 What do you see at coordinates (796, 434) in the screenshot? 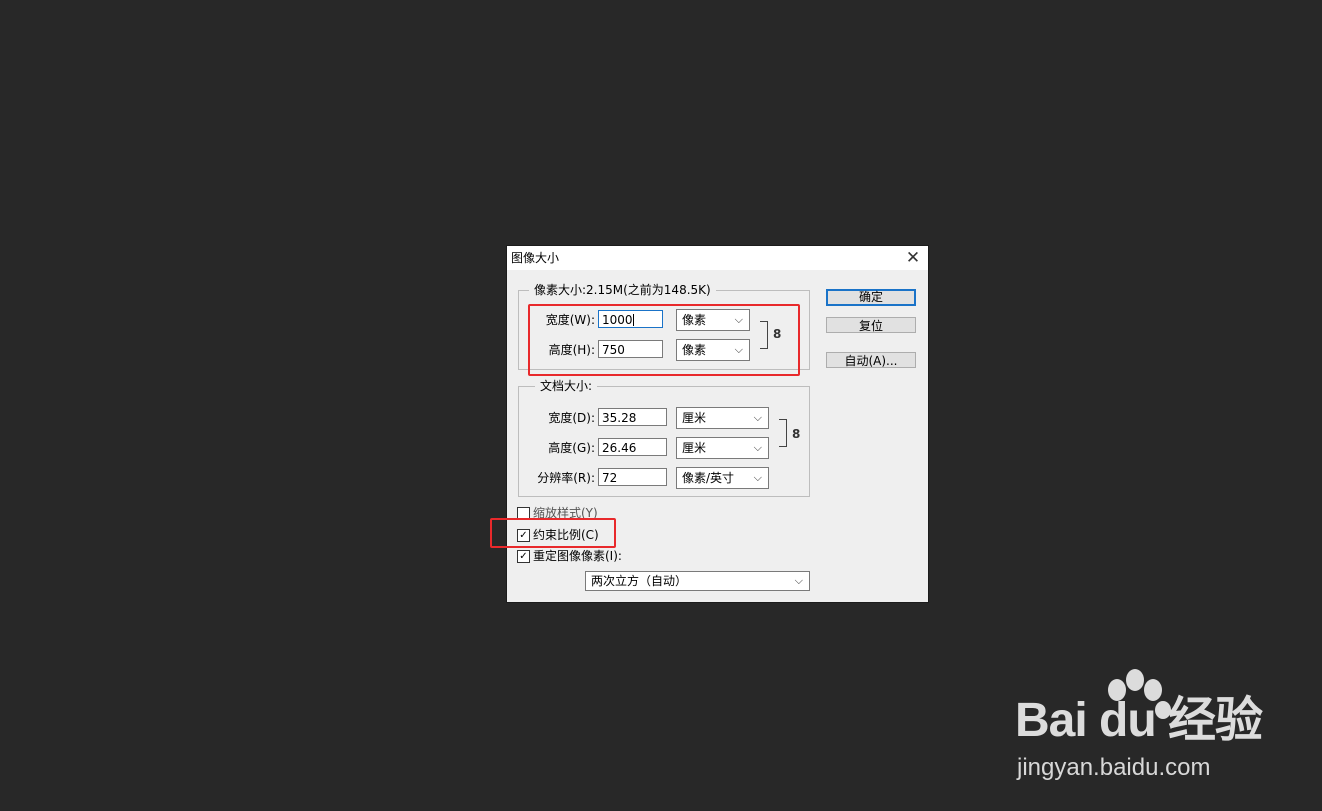
I see `chain-link-icon: 8` at bounding box center [796, 434].